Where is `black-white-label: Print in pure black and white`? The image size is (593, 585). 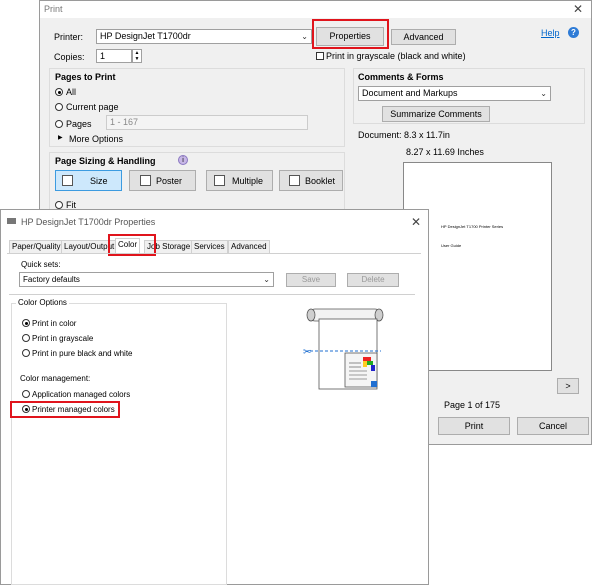
black-white-label: Print in pure black and white is located at coordinates (82, 353).